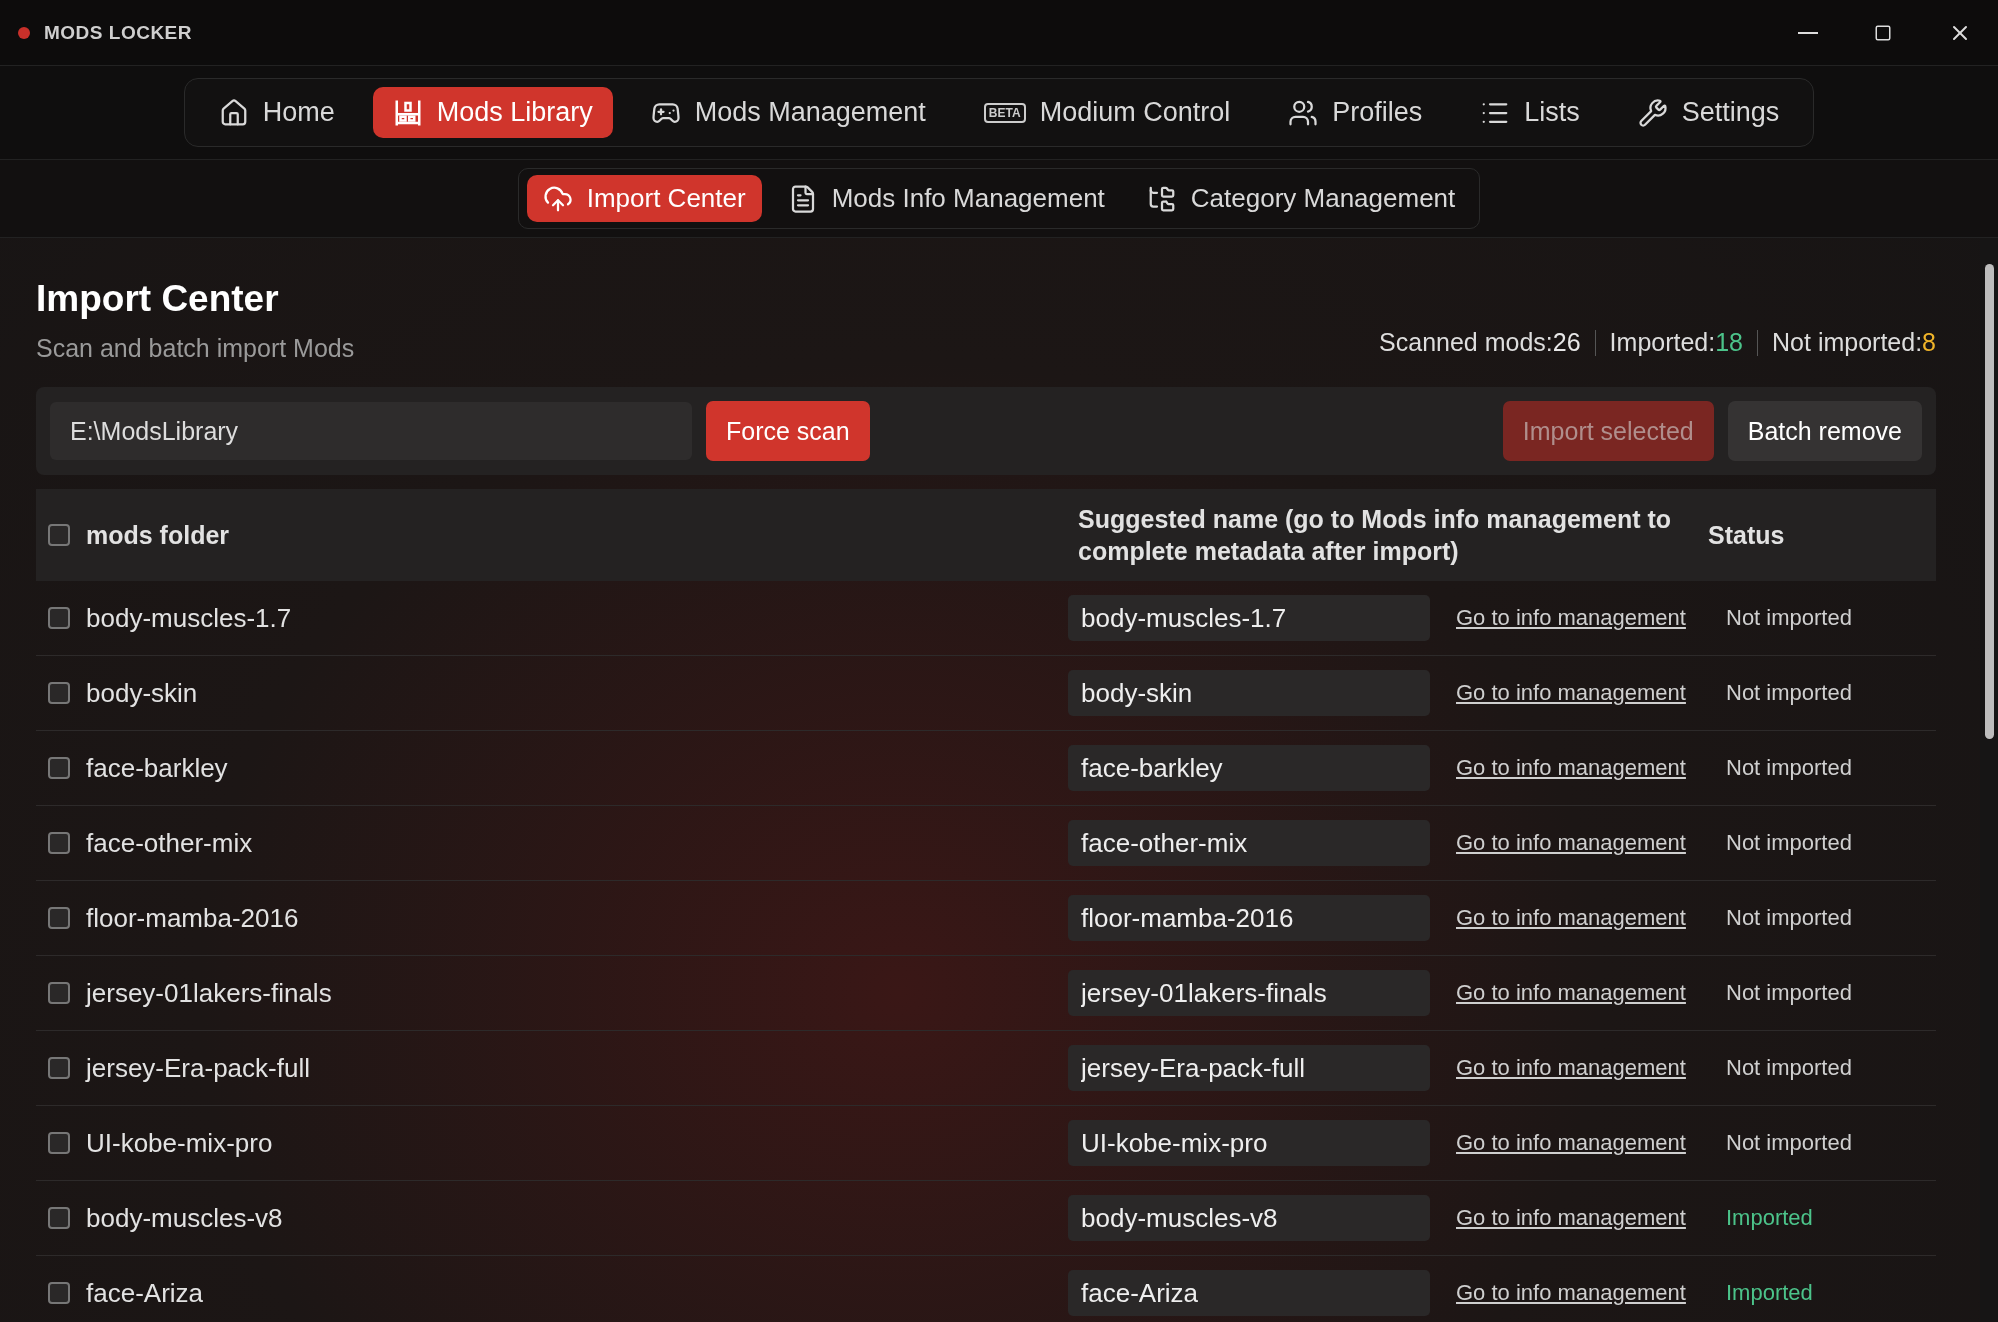 The height and width of the screenshot is (1322, 1998). I want to click on folder-name: jersey-01lakers-finals, so click(209, 993).